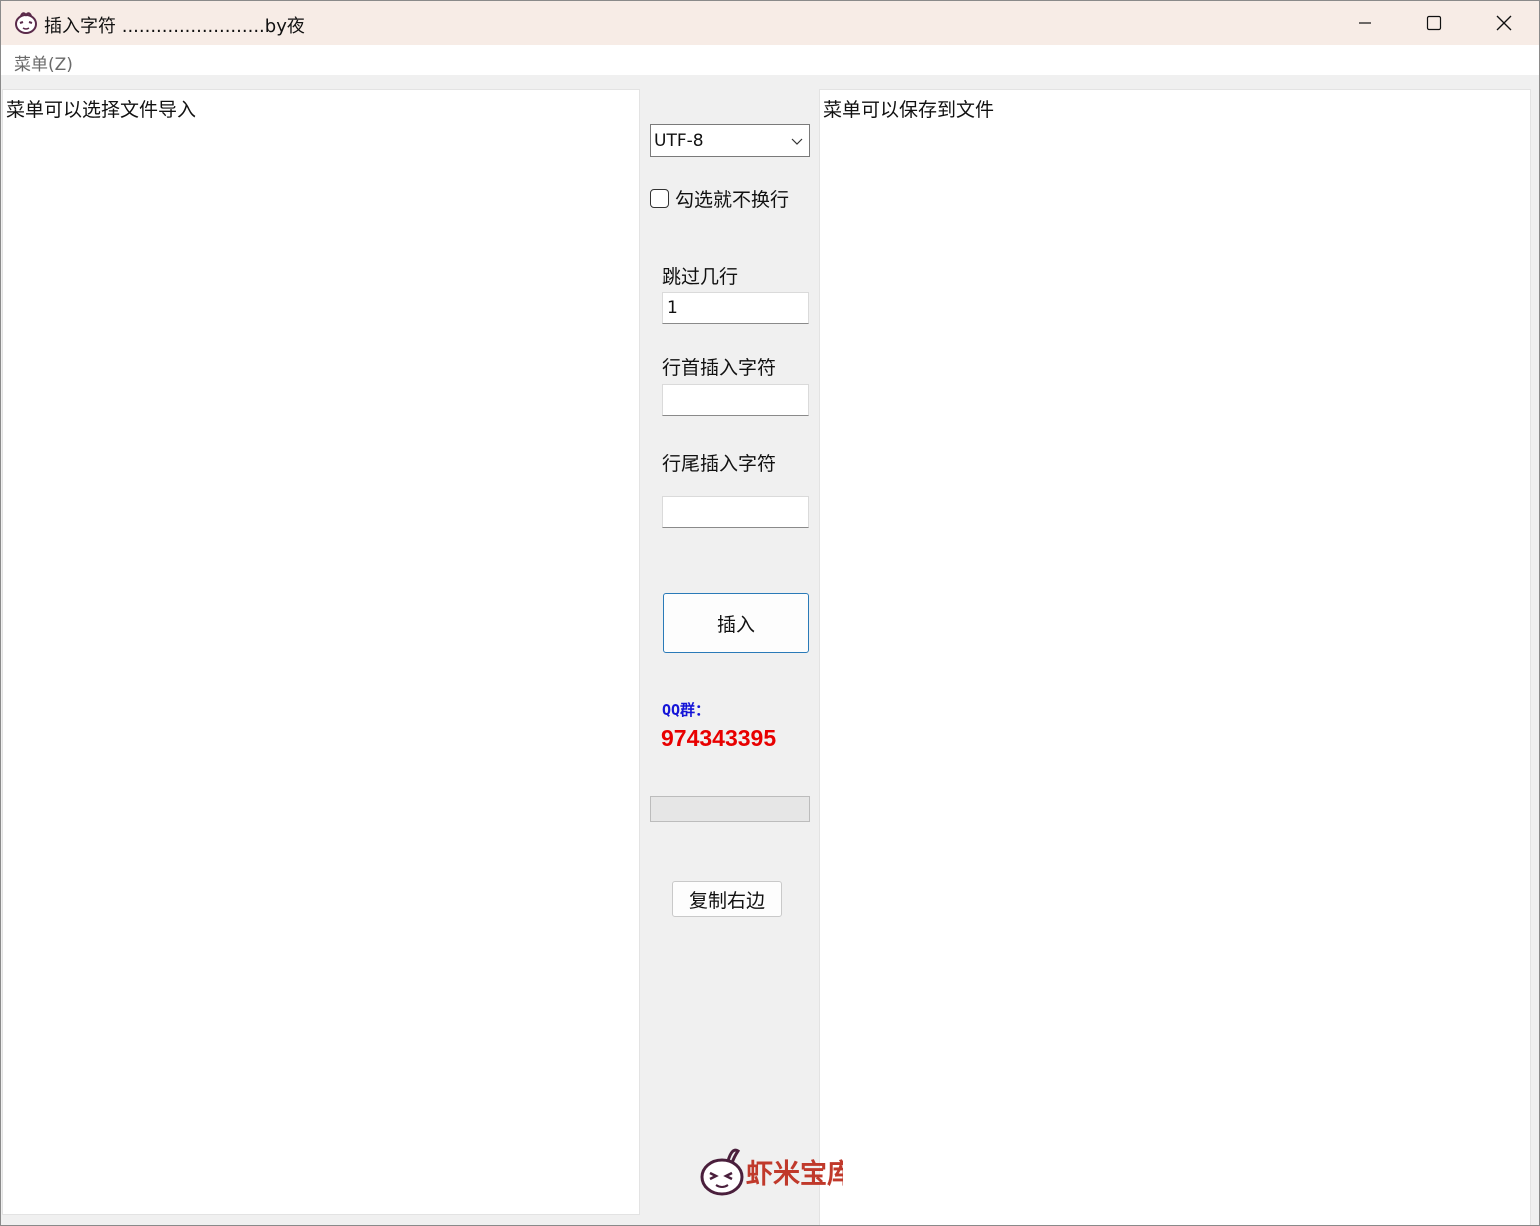  I want to click on line-start-input, so click(735, 400).